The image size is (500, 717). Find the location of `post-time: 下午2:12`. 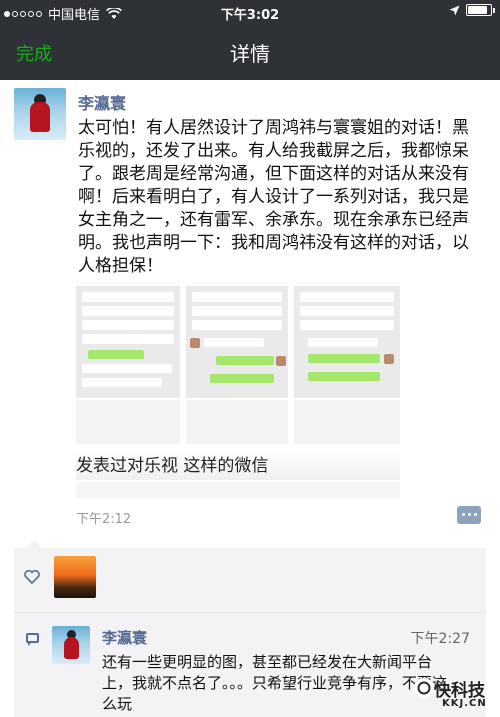

post-time: 下午2:12 is located at coordinates (104, 519).